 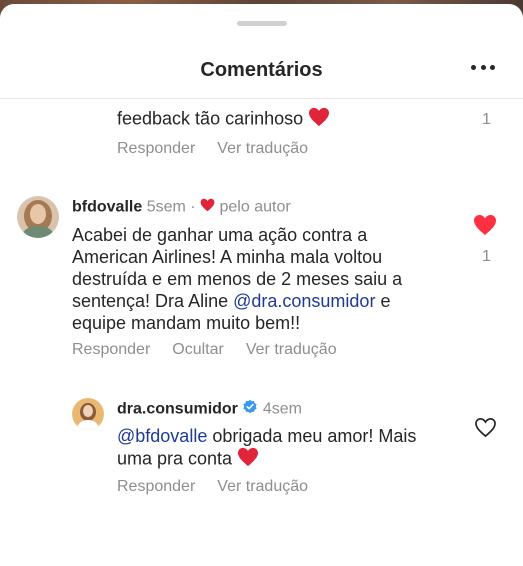 What do you see at coordinates (198, 350) in the screenshot?
I see `hide-button: Ocultar` at bounding box center [198, 350].